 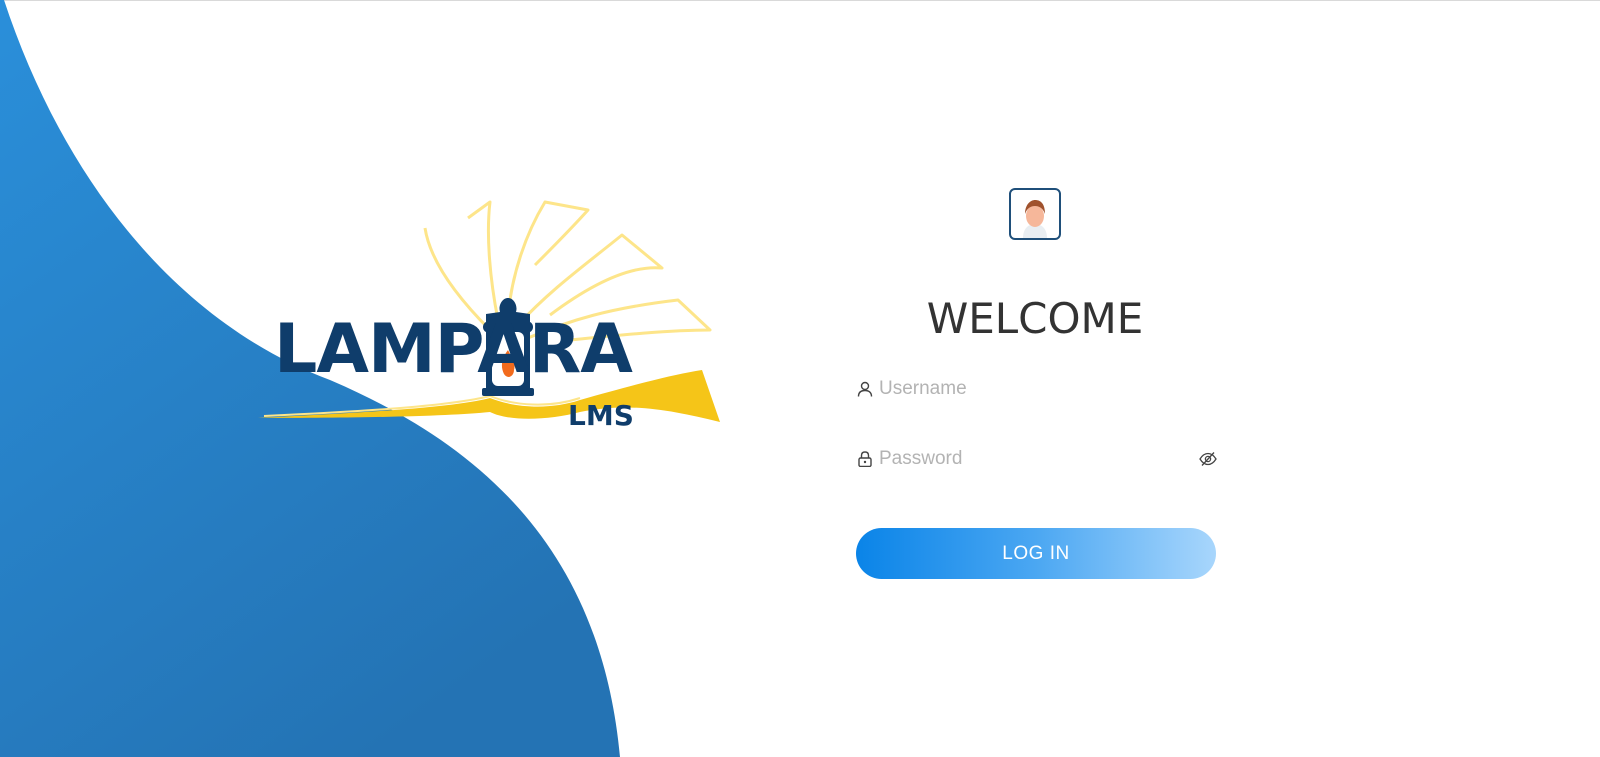 What do you see at coordinates (1208, 459) in the screenshot?
I see `eye-off-icon` at bounding box center [1208, 459].